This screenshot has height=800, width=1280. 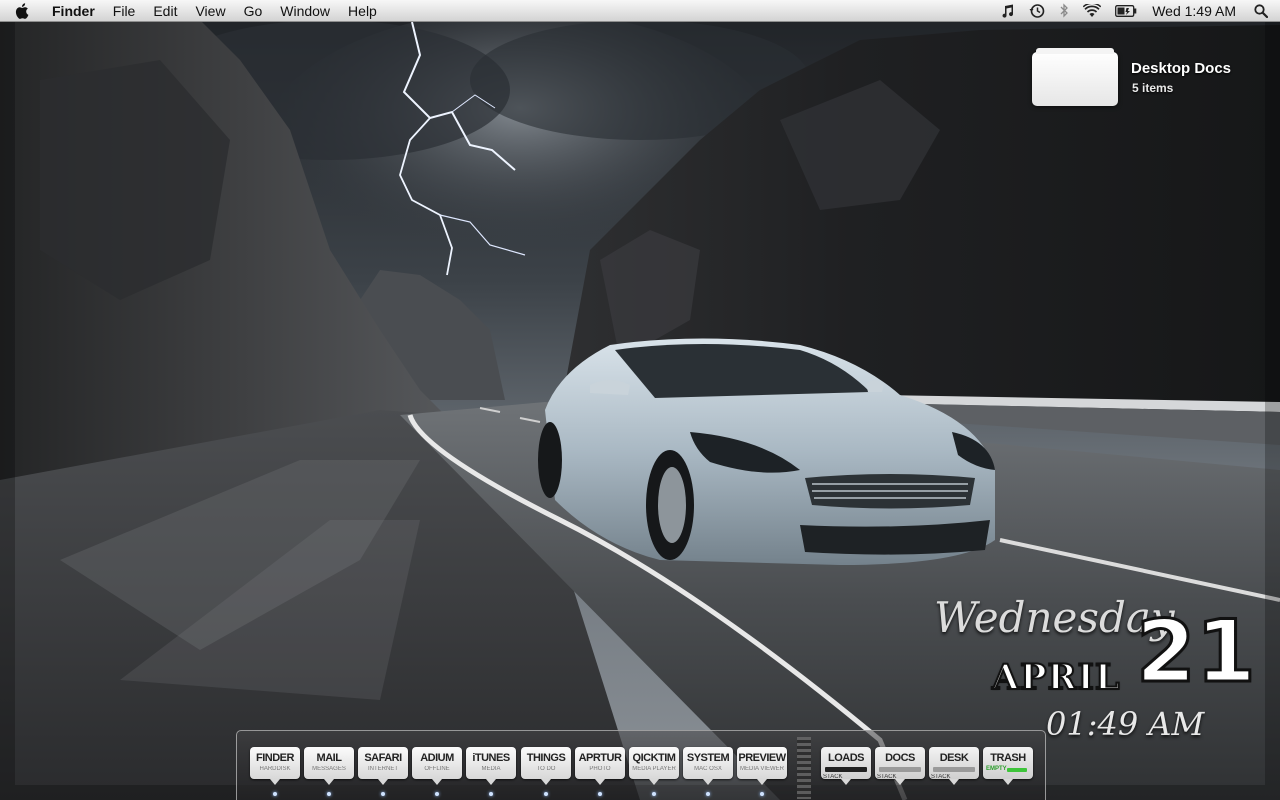 I want to click on dock-item-system: SYSTEM MAC OSX, so click(x=708, y=771).